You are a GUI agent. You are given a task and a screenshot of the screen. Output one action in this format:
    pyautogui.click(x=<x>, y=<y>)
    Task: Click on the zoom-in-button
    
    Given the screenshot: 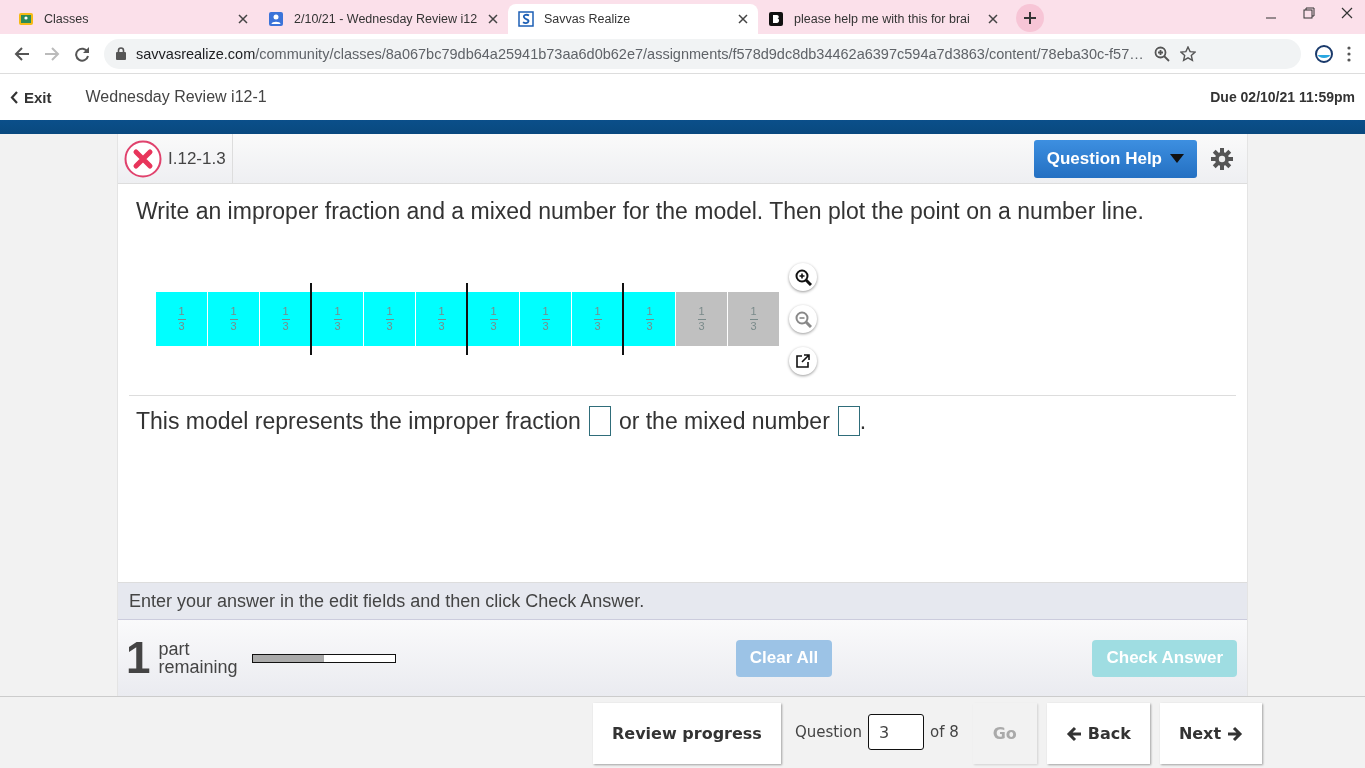 What is the action you would take?
    pyautogui.click(x=803, y=277)
    